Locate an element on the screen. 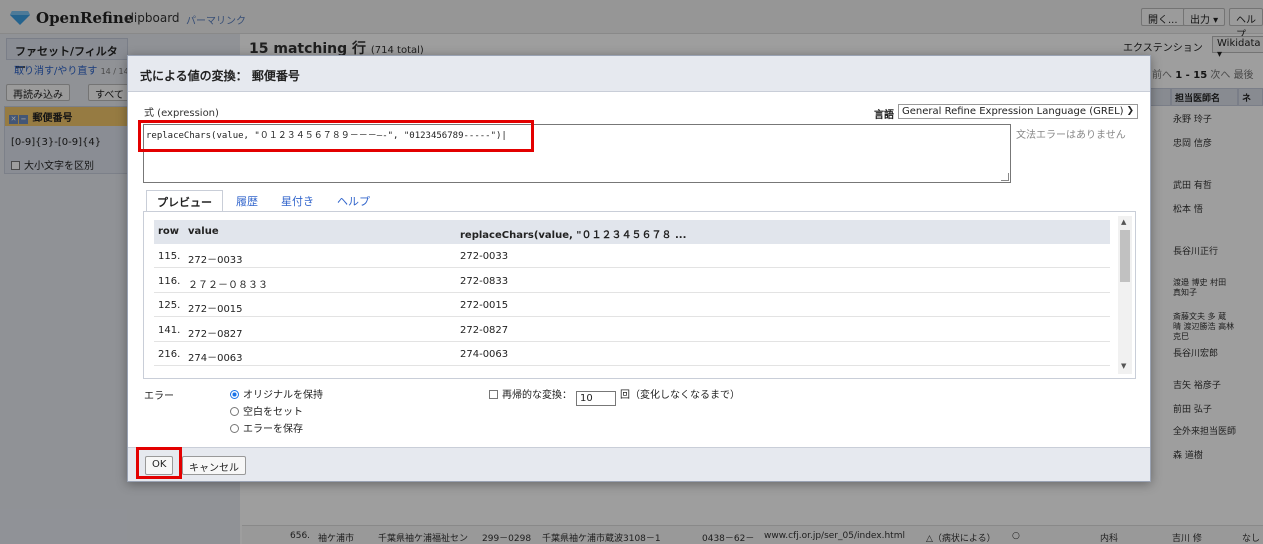 Image resolution: width=1263 pixels, height=544 pixels. radio-set-blank: 空白をセット is located at coordinates (266, 410).